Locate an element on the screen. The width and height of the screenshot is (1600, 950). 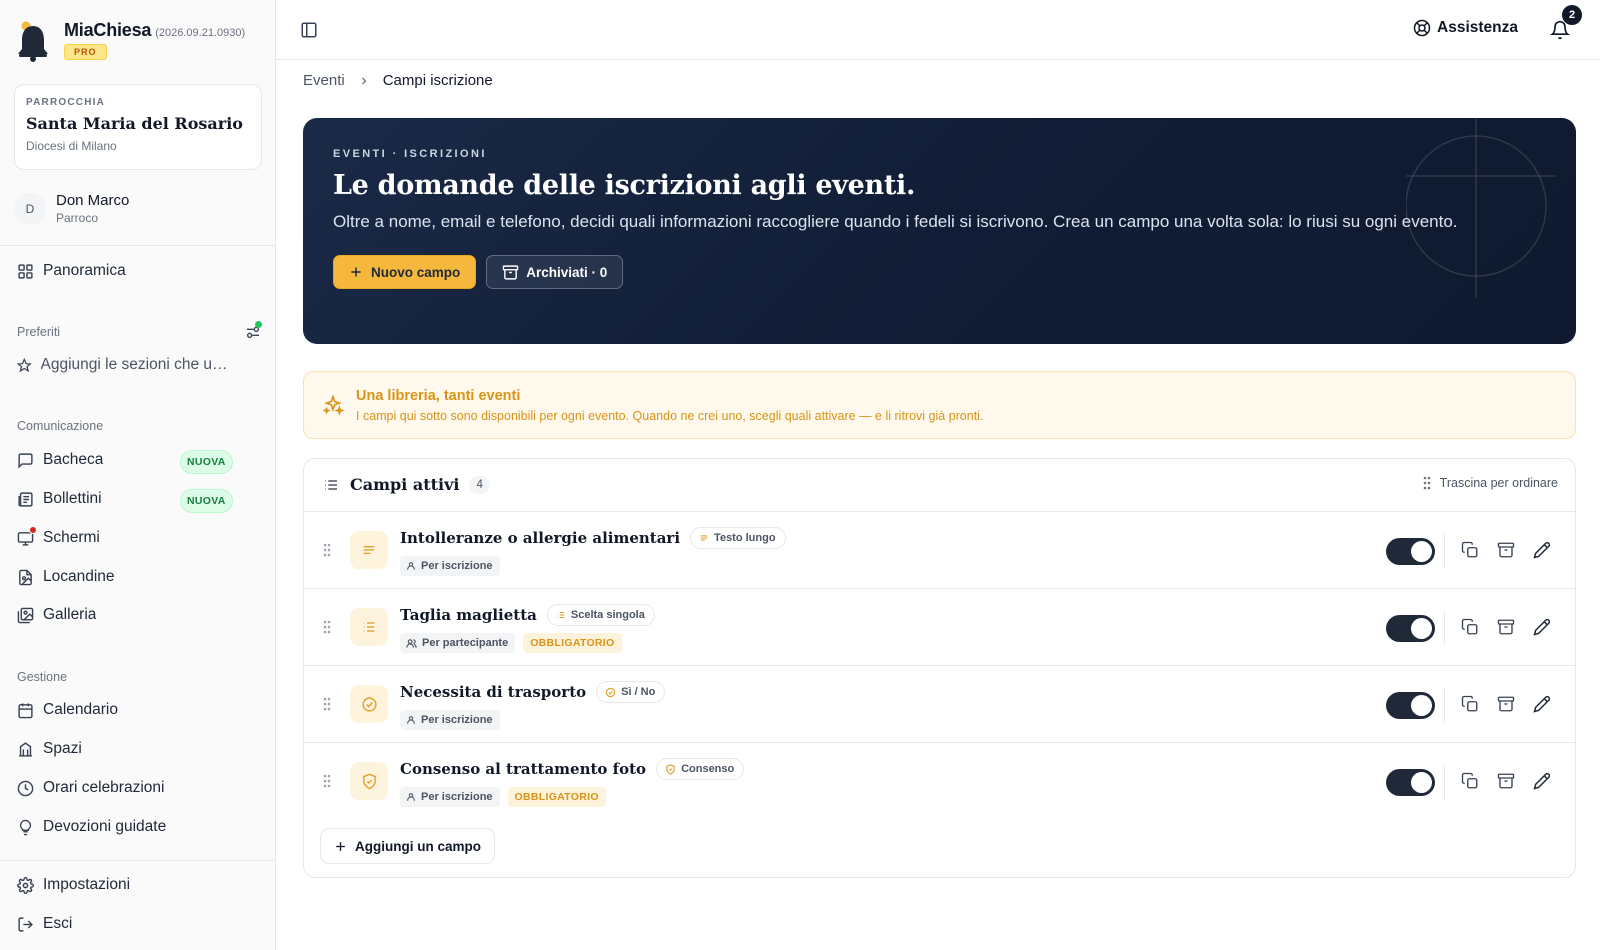
help-button: Assistenza is located at coordinates (1465, 28).